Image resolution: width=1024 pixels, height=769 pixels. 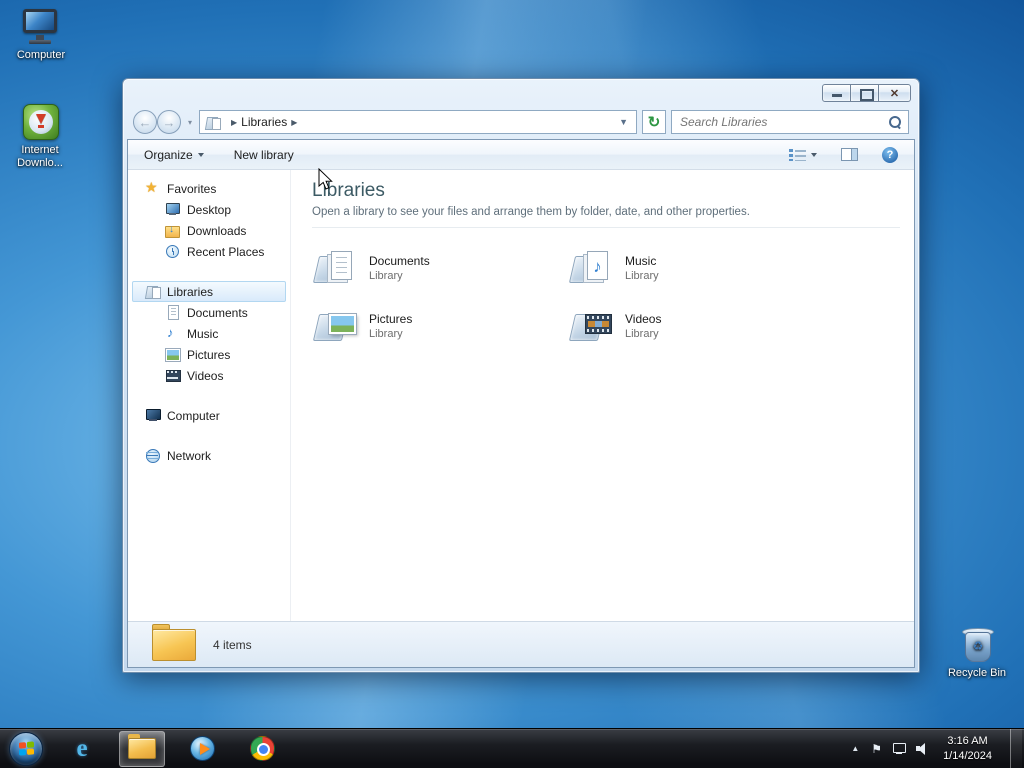 I want to click on preview-pane-button, so click(x=849, y=154).